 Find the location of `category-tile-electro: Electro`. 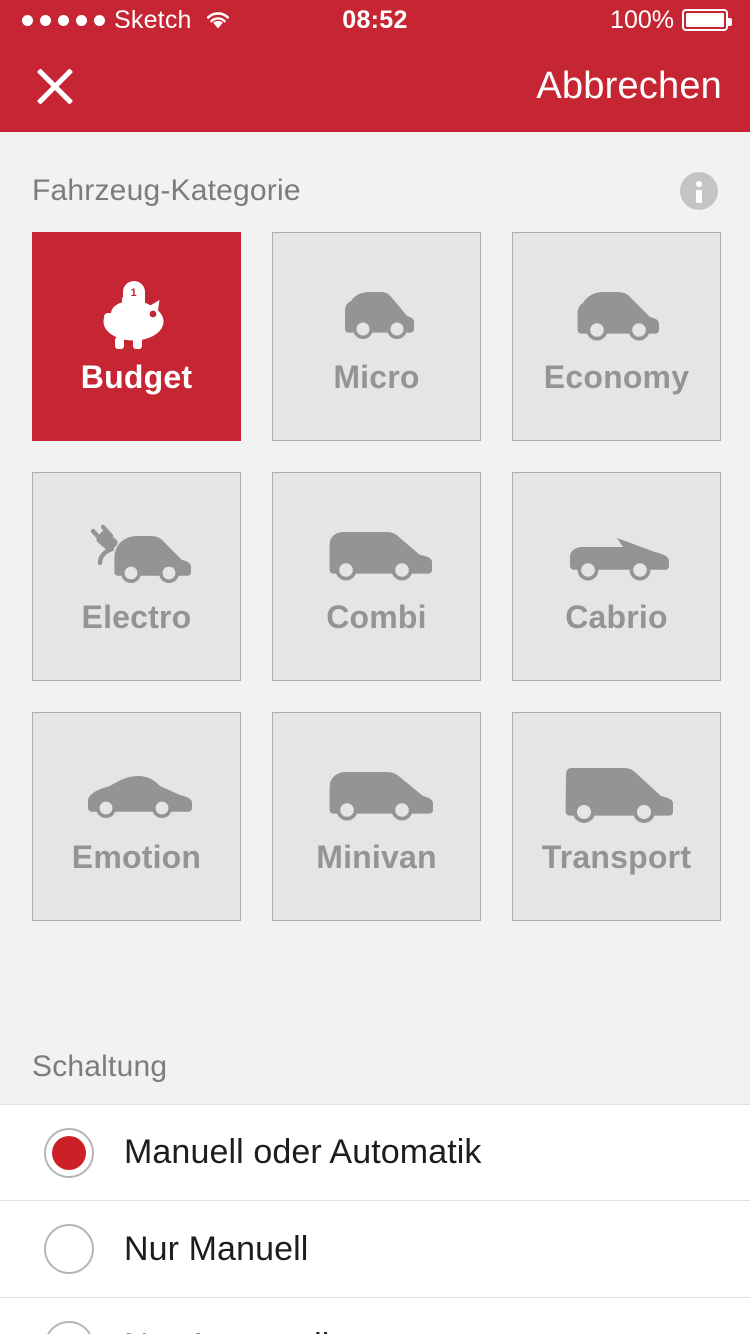

category-tile-electro: Electro is located at coordinates (136, 576).